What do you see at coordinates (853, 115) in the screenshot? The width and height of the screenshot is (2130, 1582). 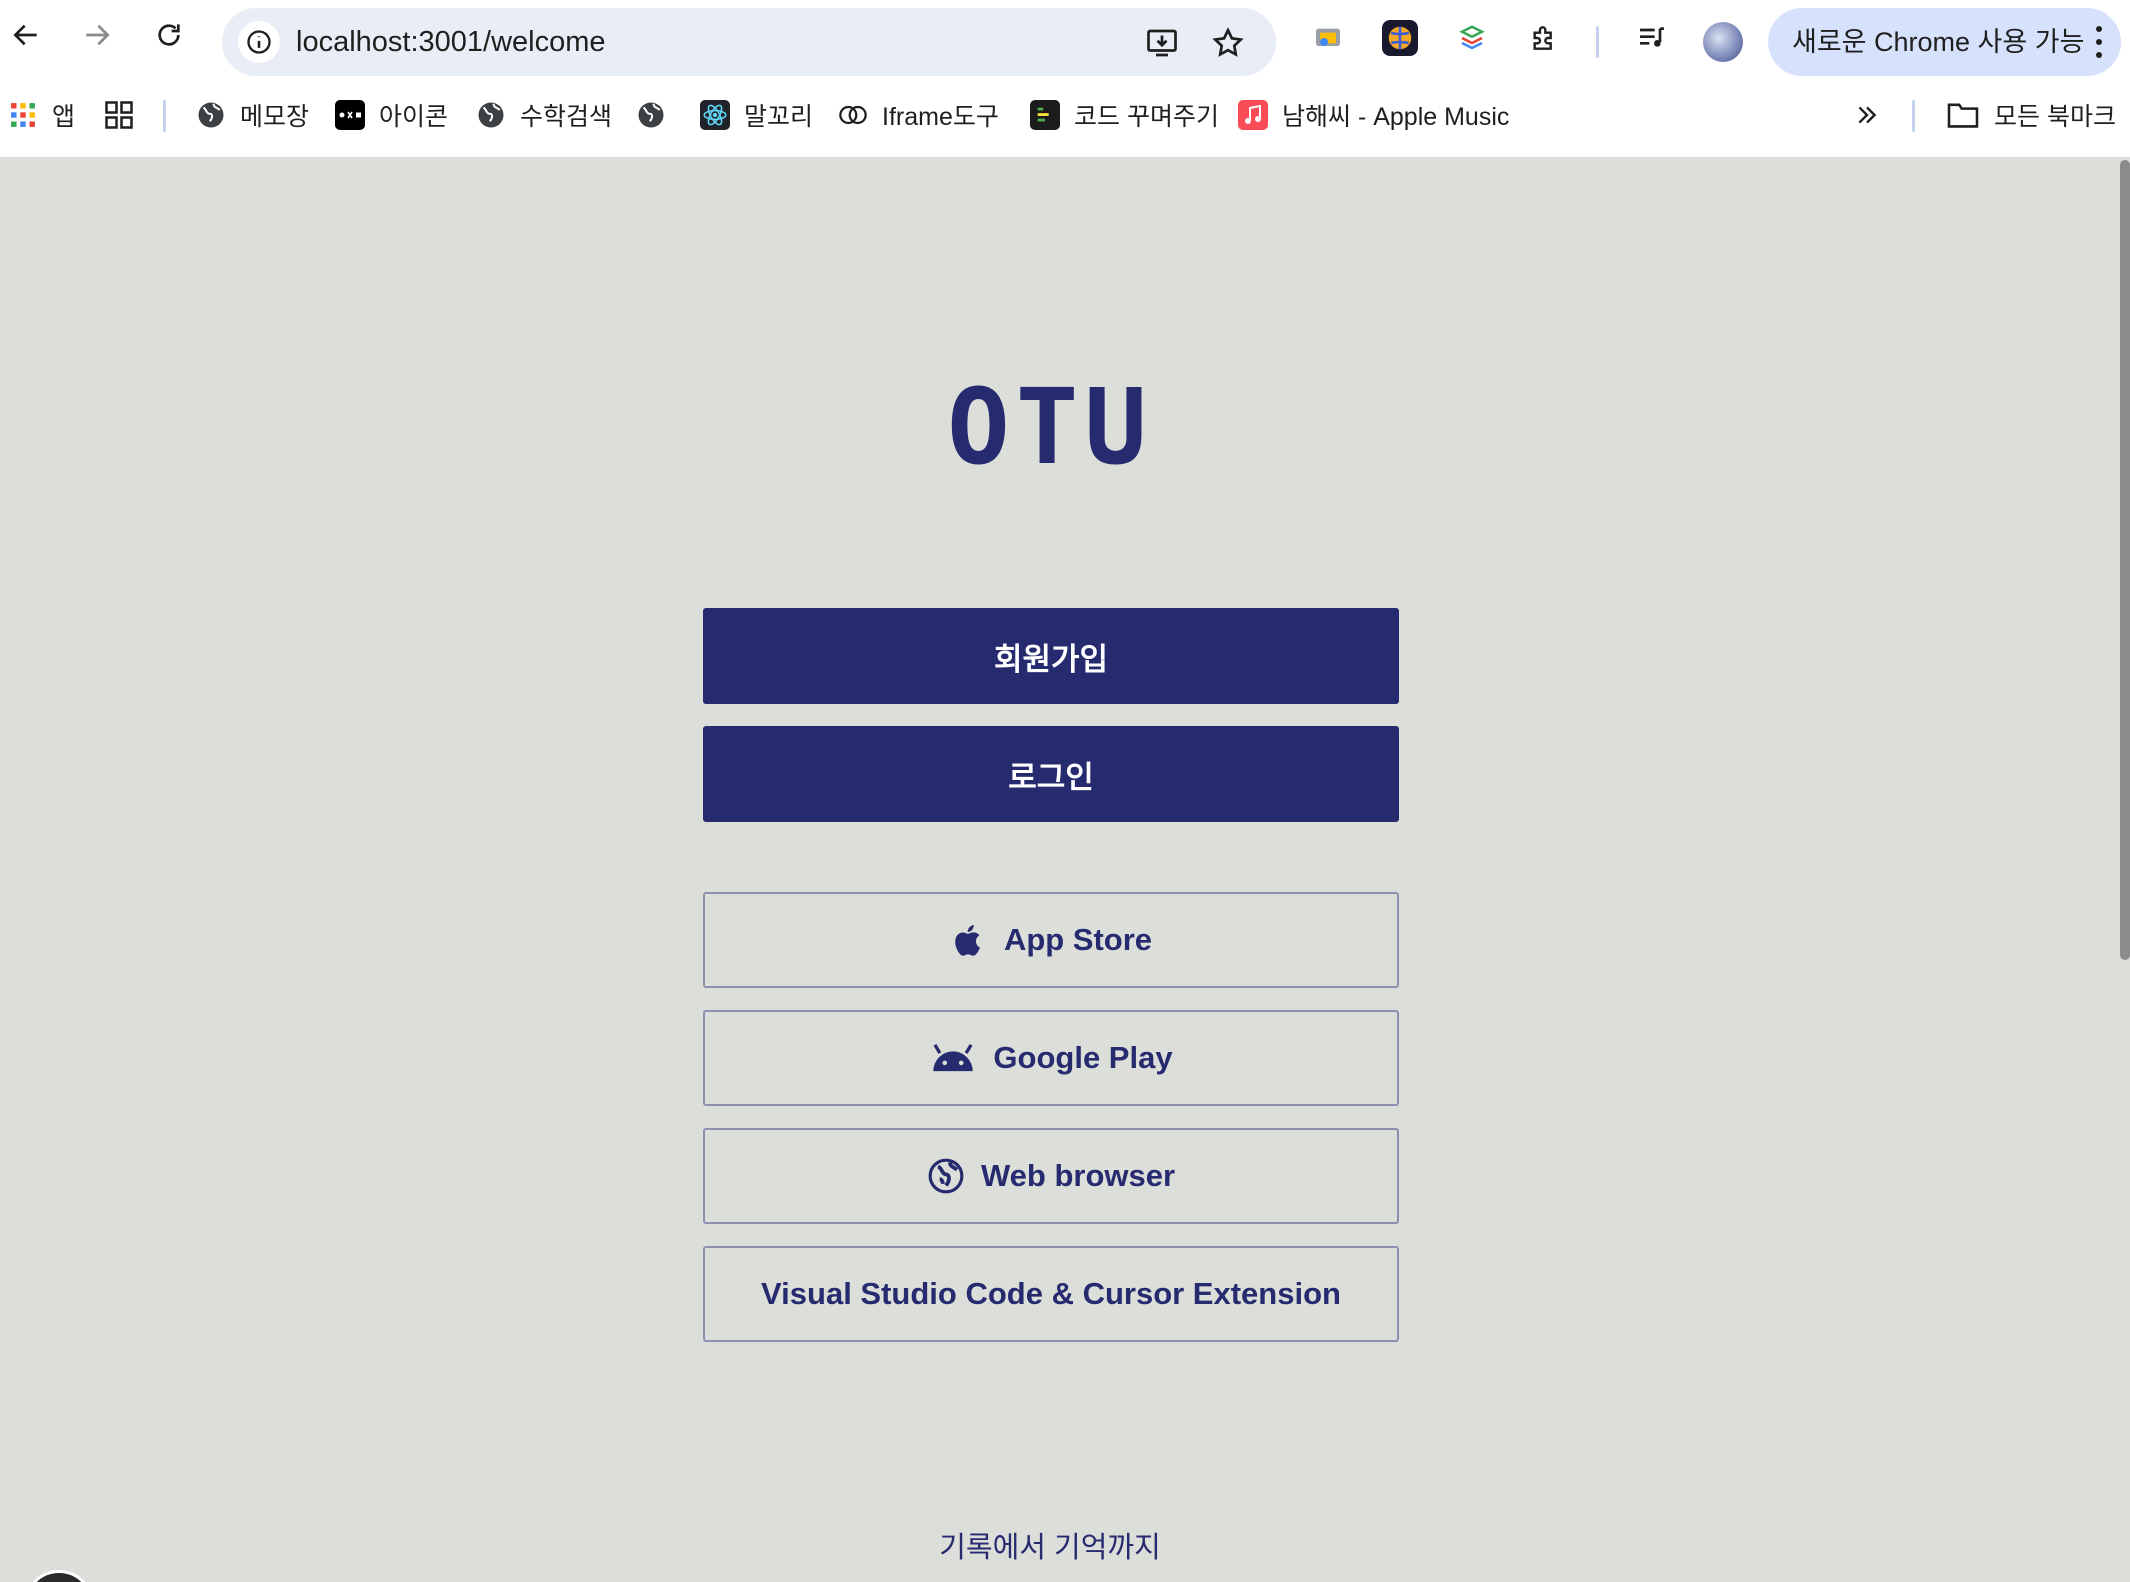 I see `rings-icon` at bounding box center [853, 115].